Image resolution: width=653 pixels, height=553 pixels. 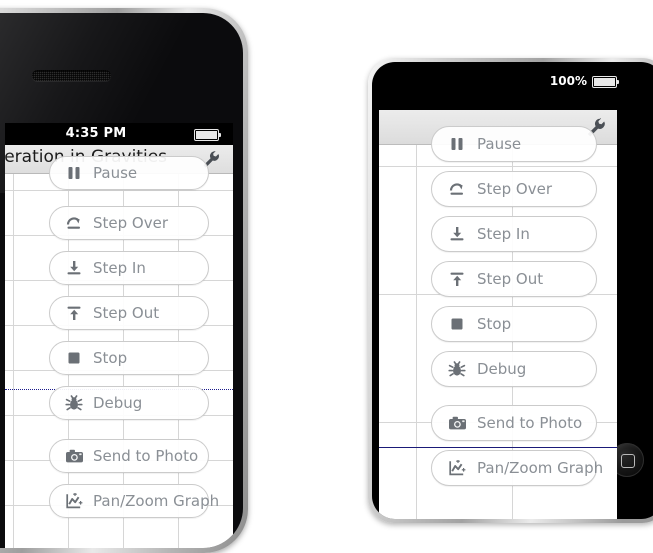 I want to click on battery-percent-label: 100%, so click(x=568, y=81).